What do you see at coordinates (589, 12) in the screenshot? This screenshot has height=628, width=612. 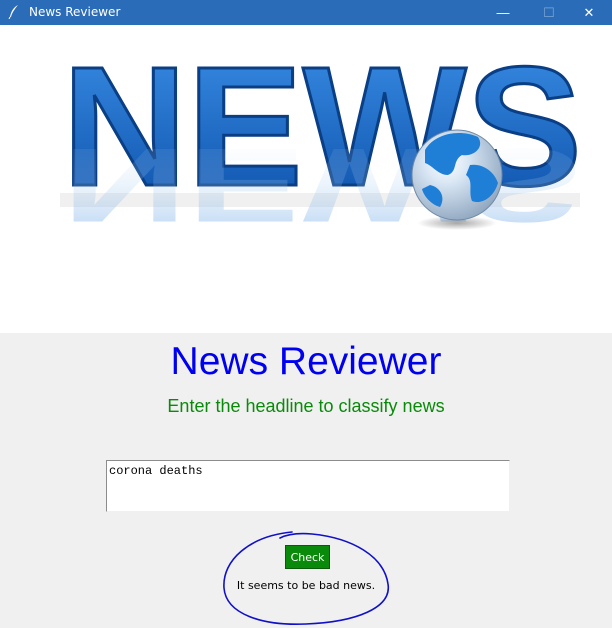 I see `close-button: ✕` at bounding box center [589, 12].